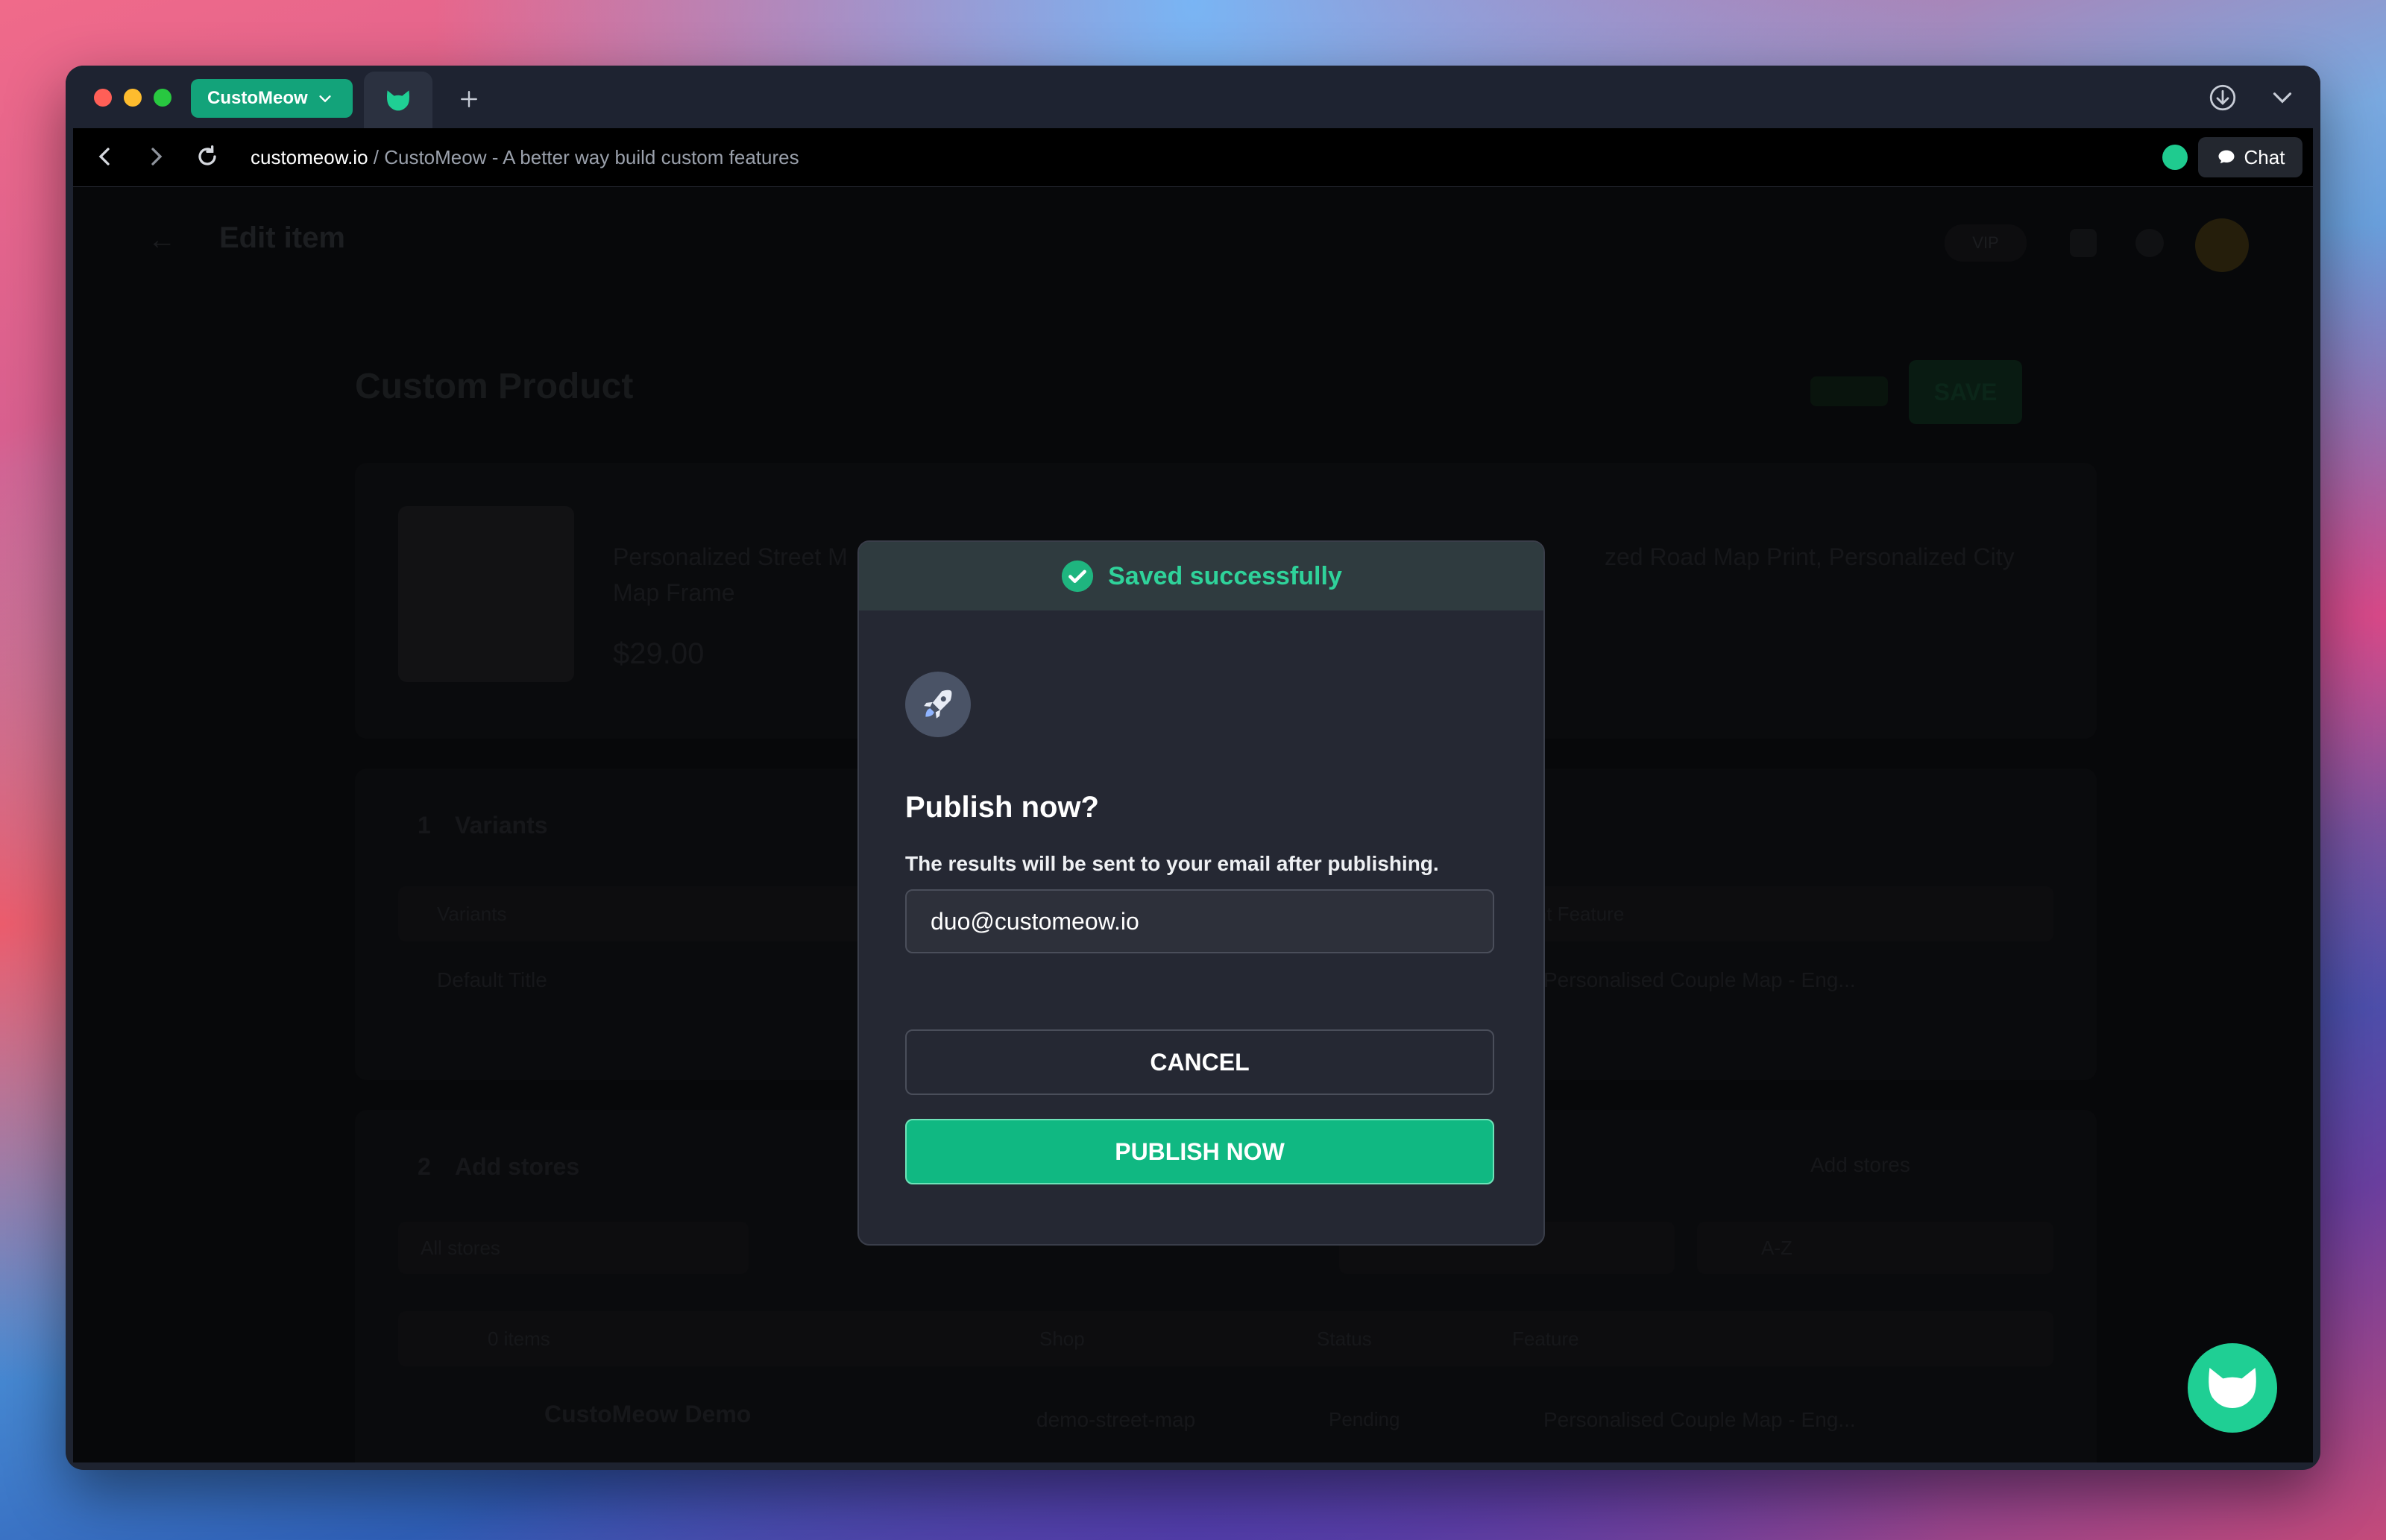  What do you see at coordinates (1002, 808) in the screenshot?
I see `dialog-title: Publish now?` at bounding box center [1002, 808].